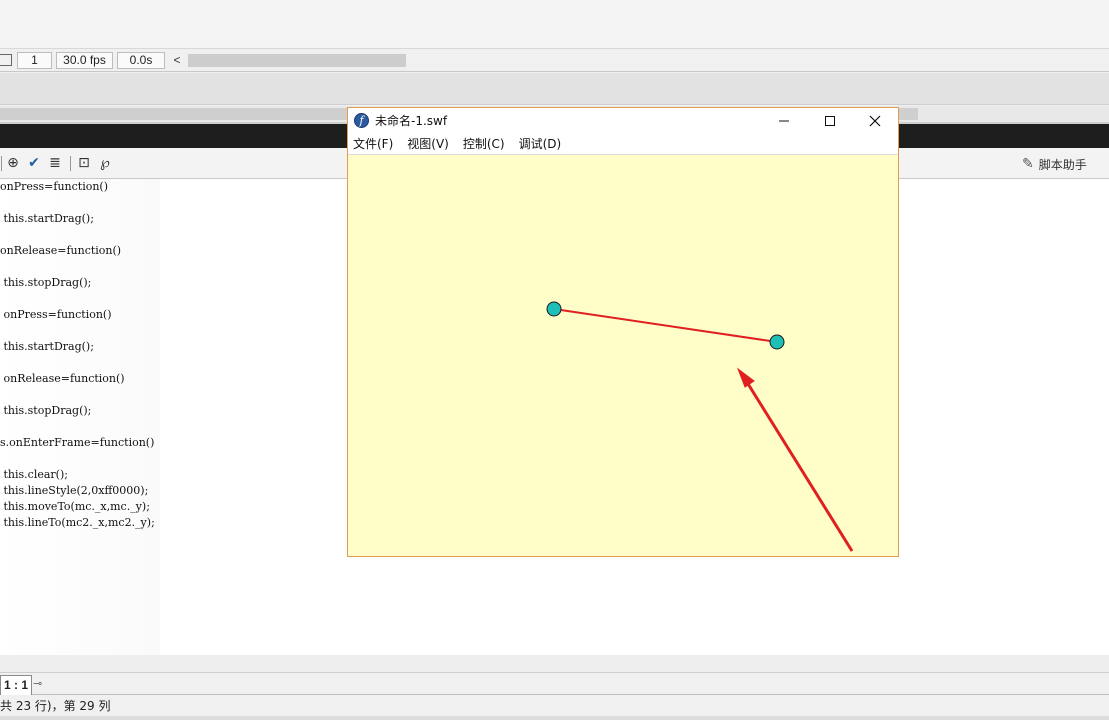 This screenshot has width=1109, height=720. What do you see at coordinates (55, 163) in the screenshot?
I see `auto-format-icon: ≣` at bounding box center [55, 163].